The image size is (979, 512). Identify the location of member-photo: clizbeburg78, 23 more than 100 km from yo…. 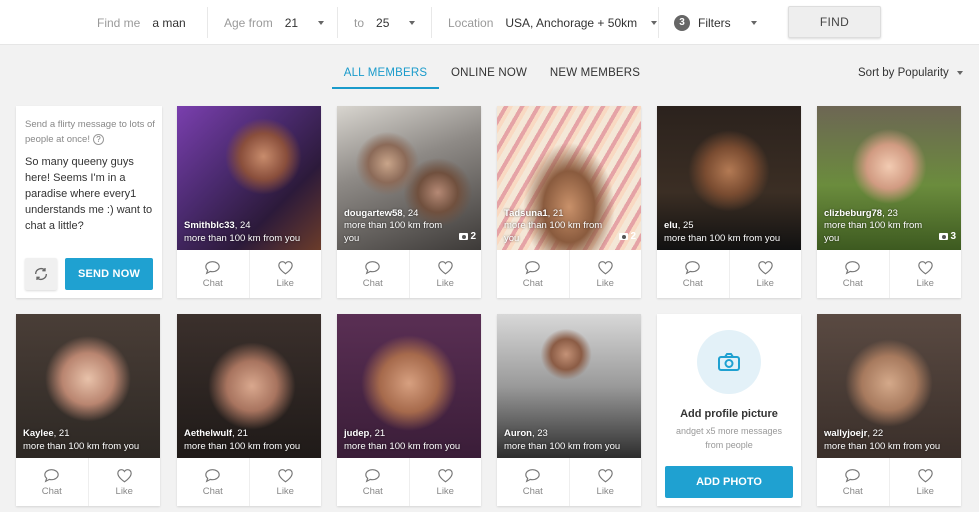
(889, 178).